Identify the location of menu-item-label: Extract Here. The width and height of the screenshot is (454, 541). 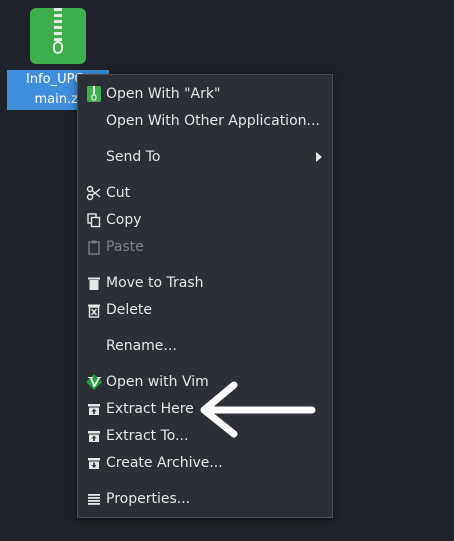
(150, 409).